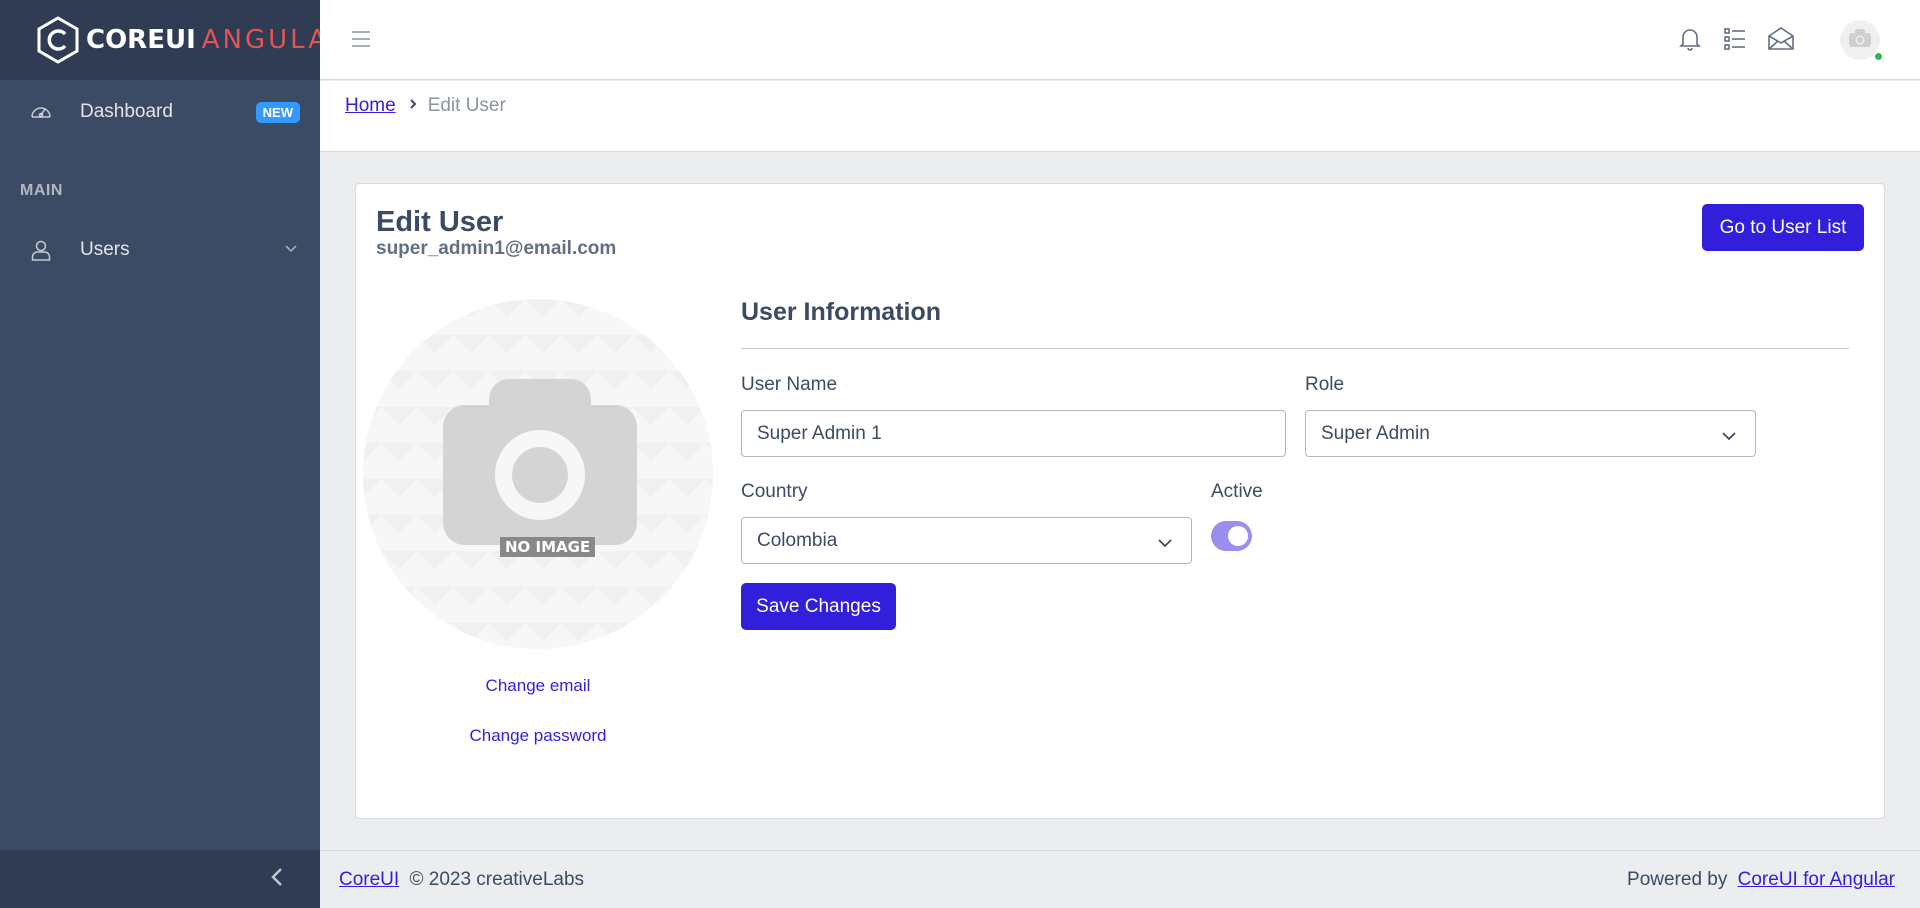 The height and width of the screenshot is (908, 1920). I want to click on change-email-link: Change email, so click(538, 686).